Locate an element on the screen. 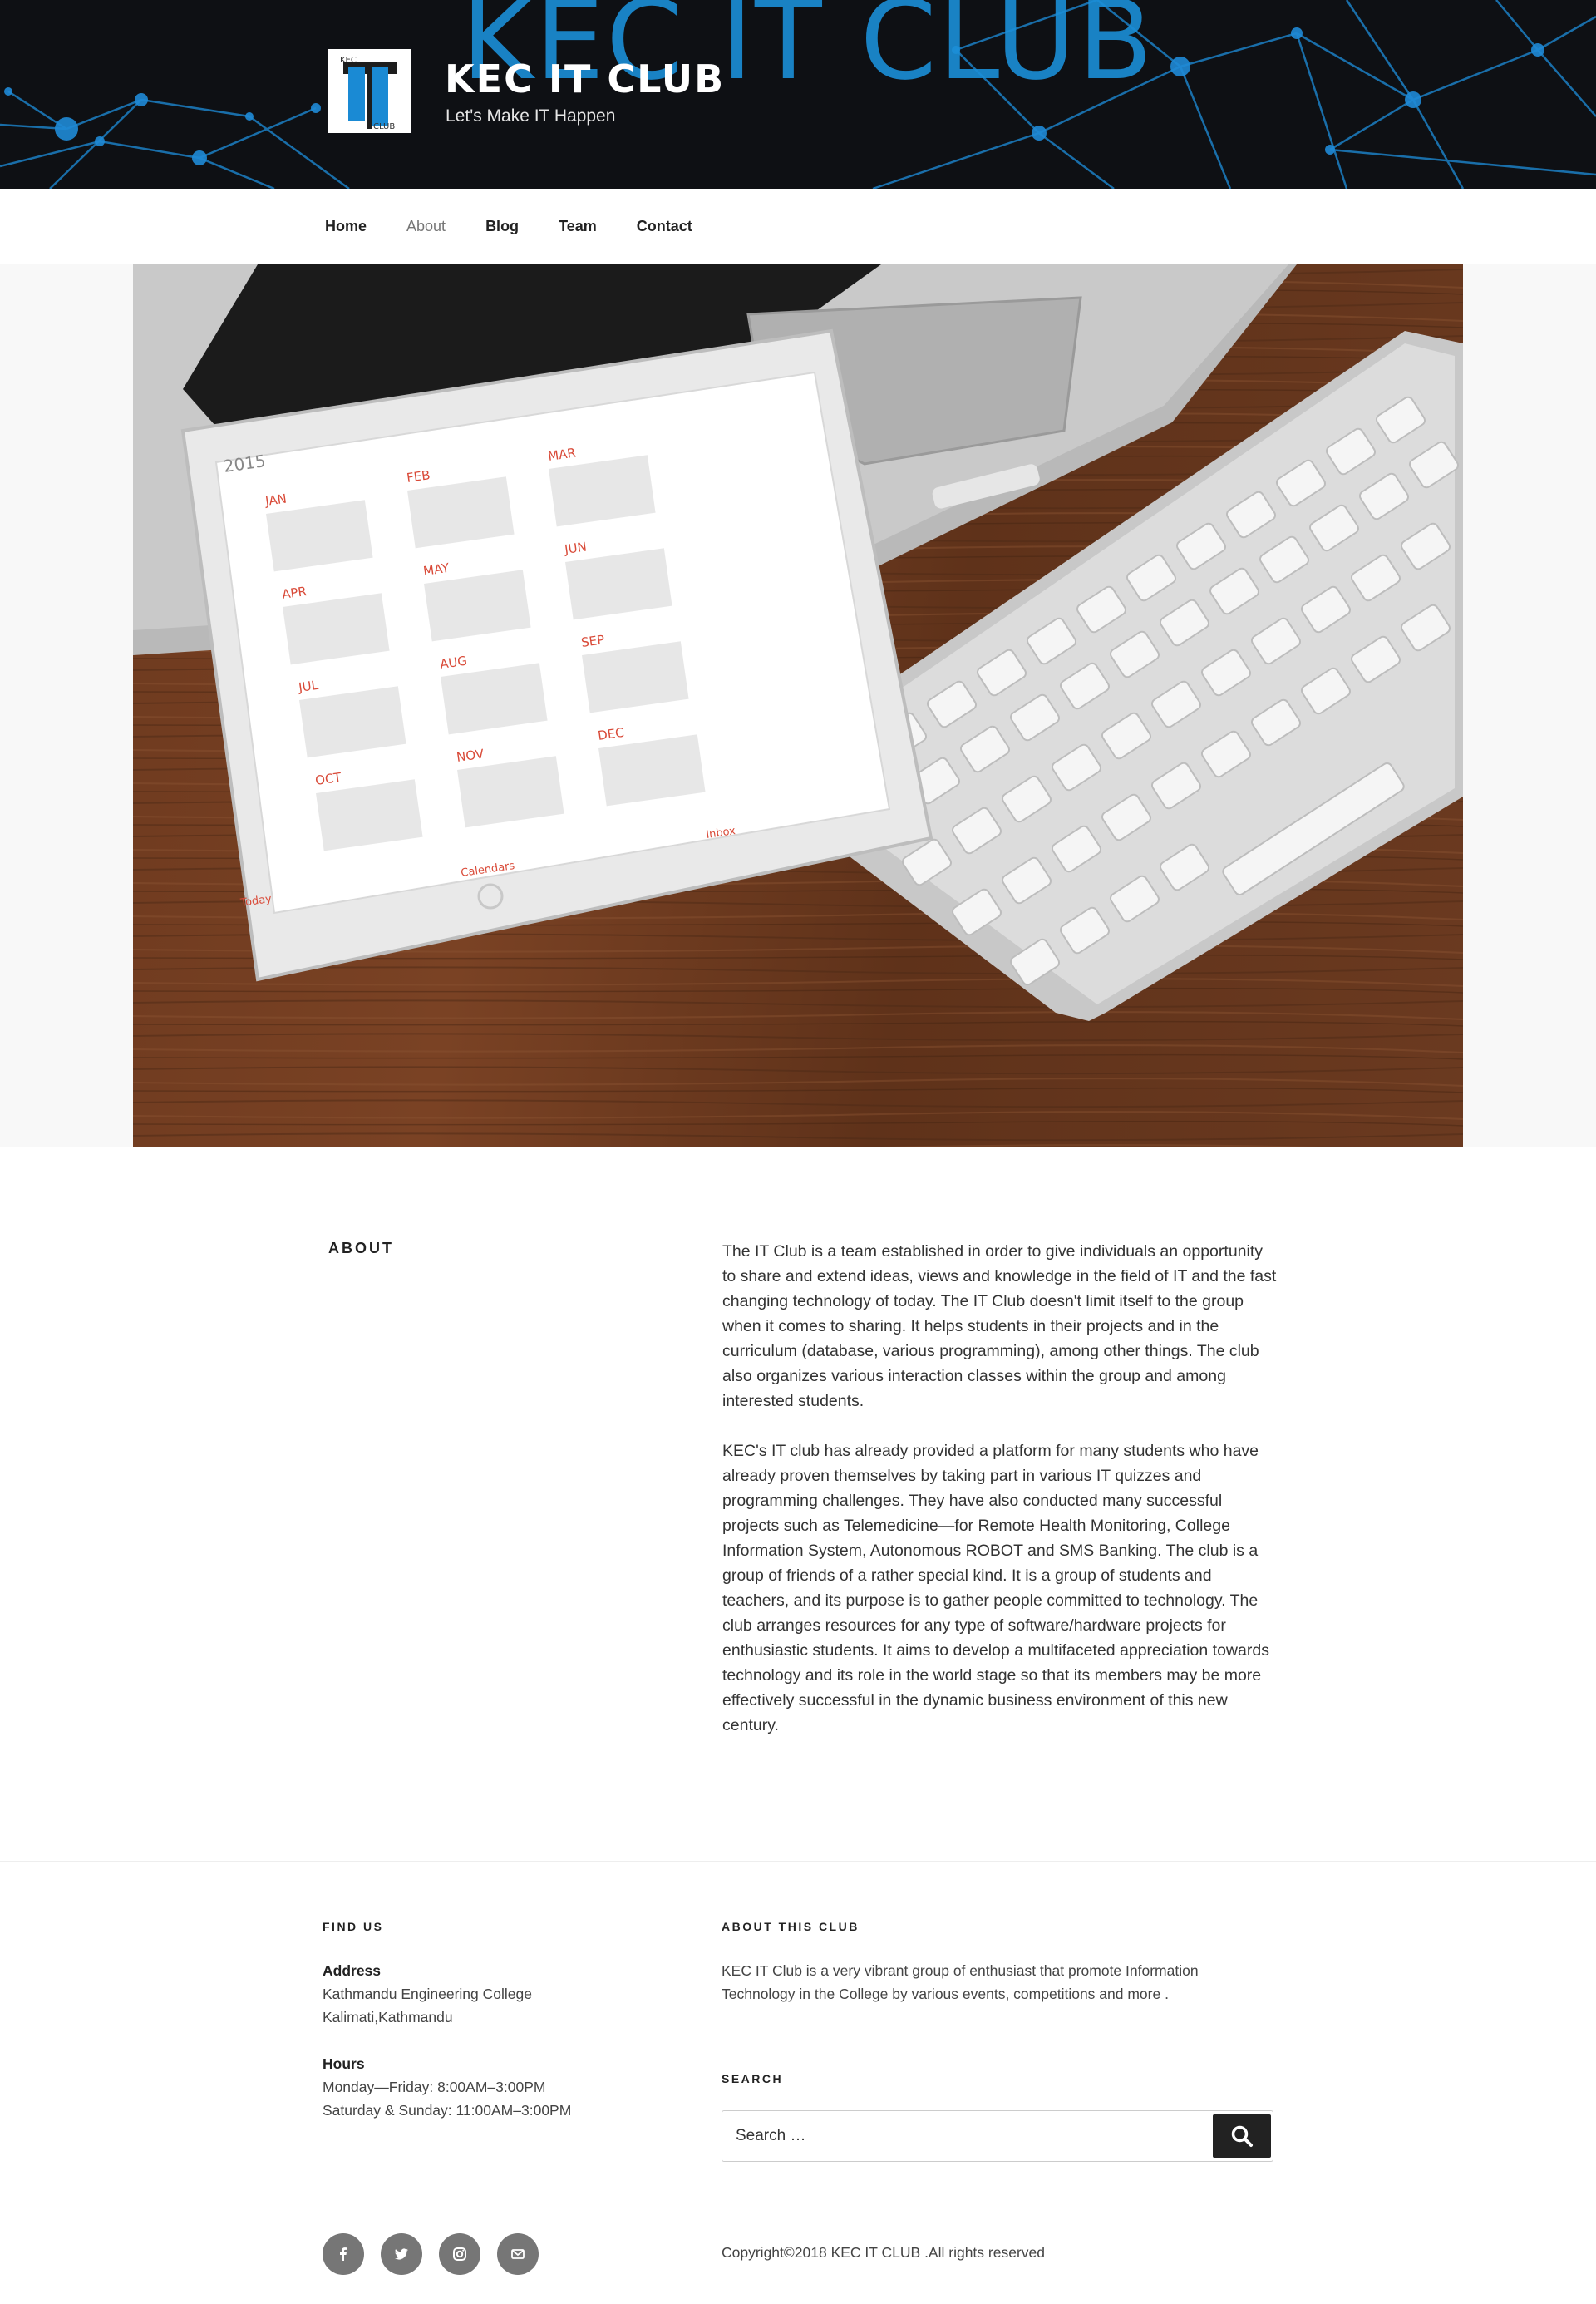  facebook-icon is located at coordinates (343, 2254).